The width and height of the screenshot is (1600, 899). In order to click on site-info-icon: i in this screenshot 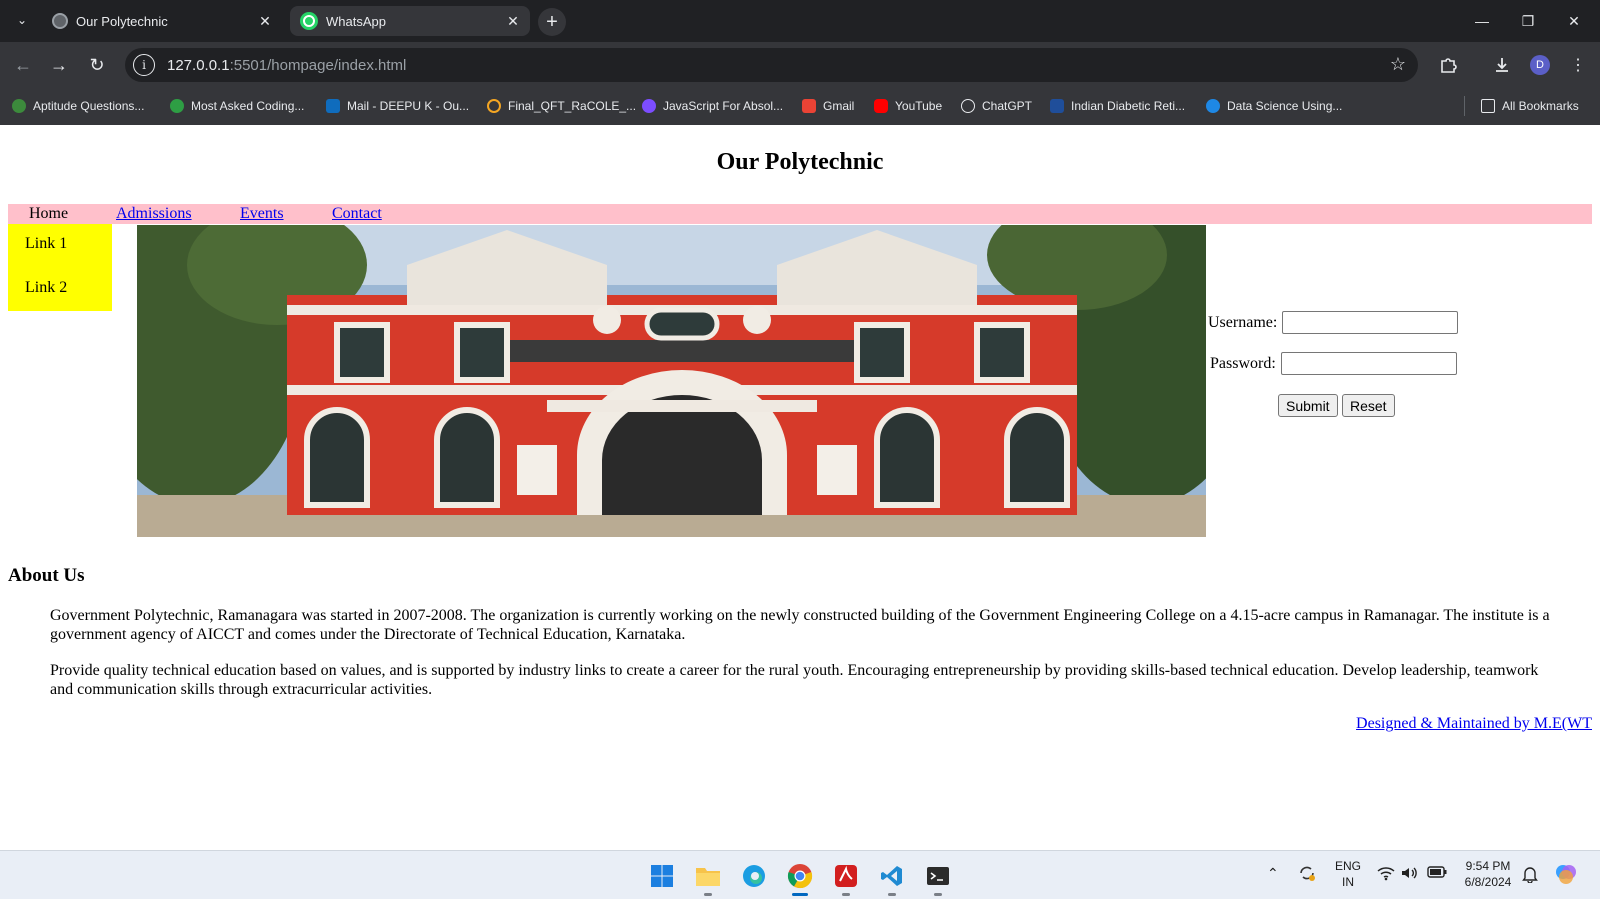, I will do `click(144, 65)`.